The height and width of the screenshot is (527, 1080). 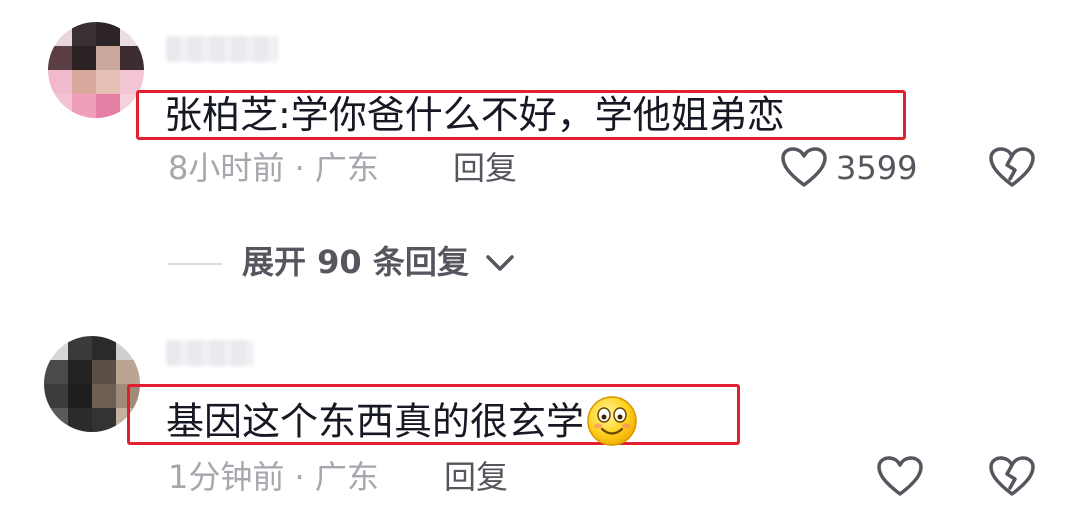 I want to click on comment-meta: 8小时前 · 广东, so click(x=273, y=168).